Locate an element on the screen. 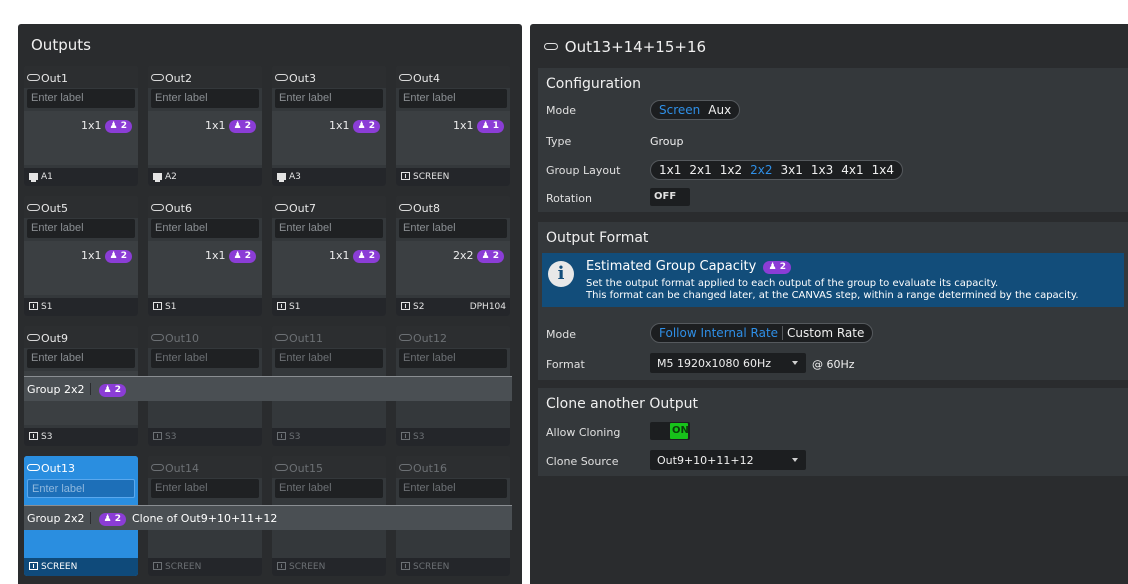  layout-option-1x4: 1x4 is located at coordinates (883, 170).